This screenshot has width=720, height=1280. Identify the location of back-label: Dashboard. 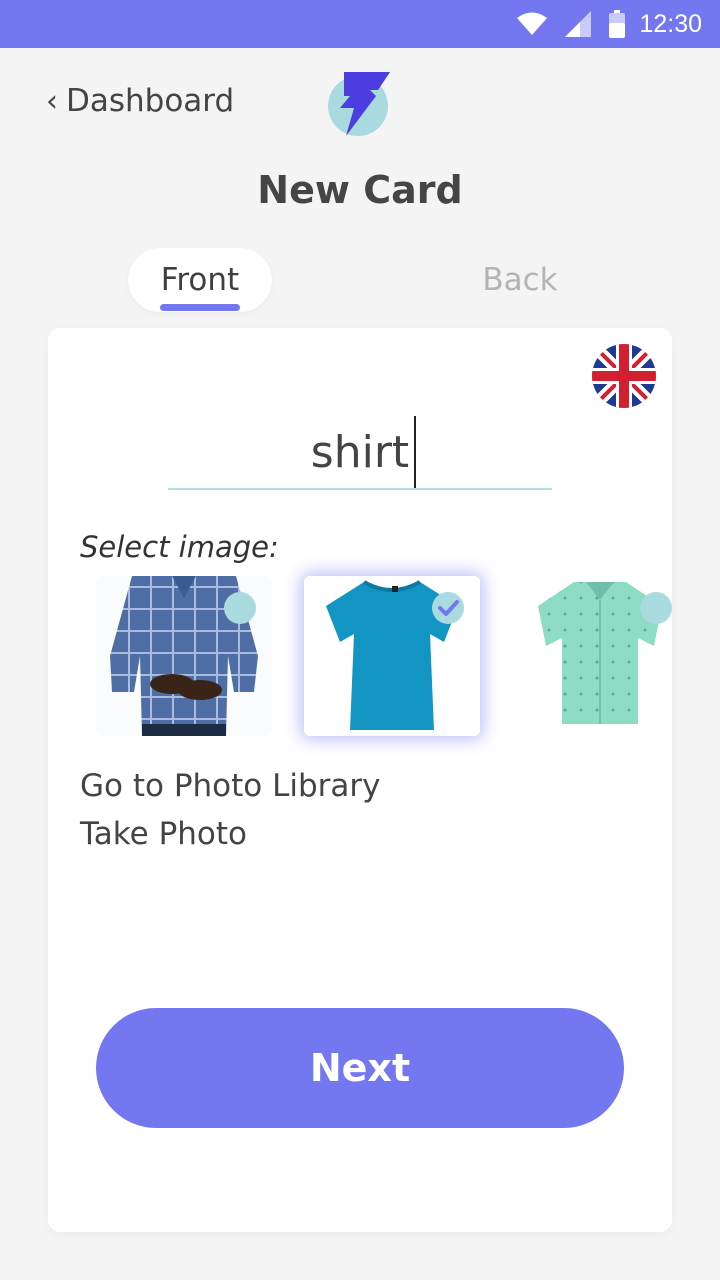
(150, 101).